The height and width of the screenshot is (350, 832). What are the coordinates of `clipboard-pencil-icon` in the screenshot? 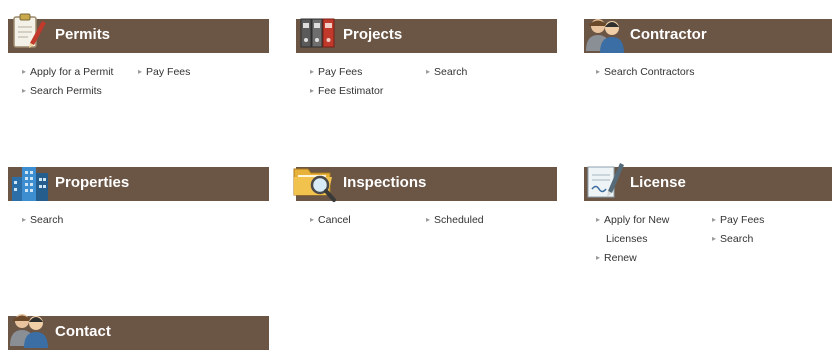 It's located at (29, 30).